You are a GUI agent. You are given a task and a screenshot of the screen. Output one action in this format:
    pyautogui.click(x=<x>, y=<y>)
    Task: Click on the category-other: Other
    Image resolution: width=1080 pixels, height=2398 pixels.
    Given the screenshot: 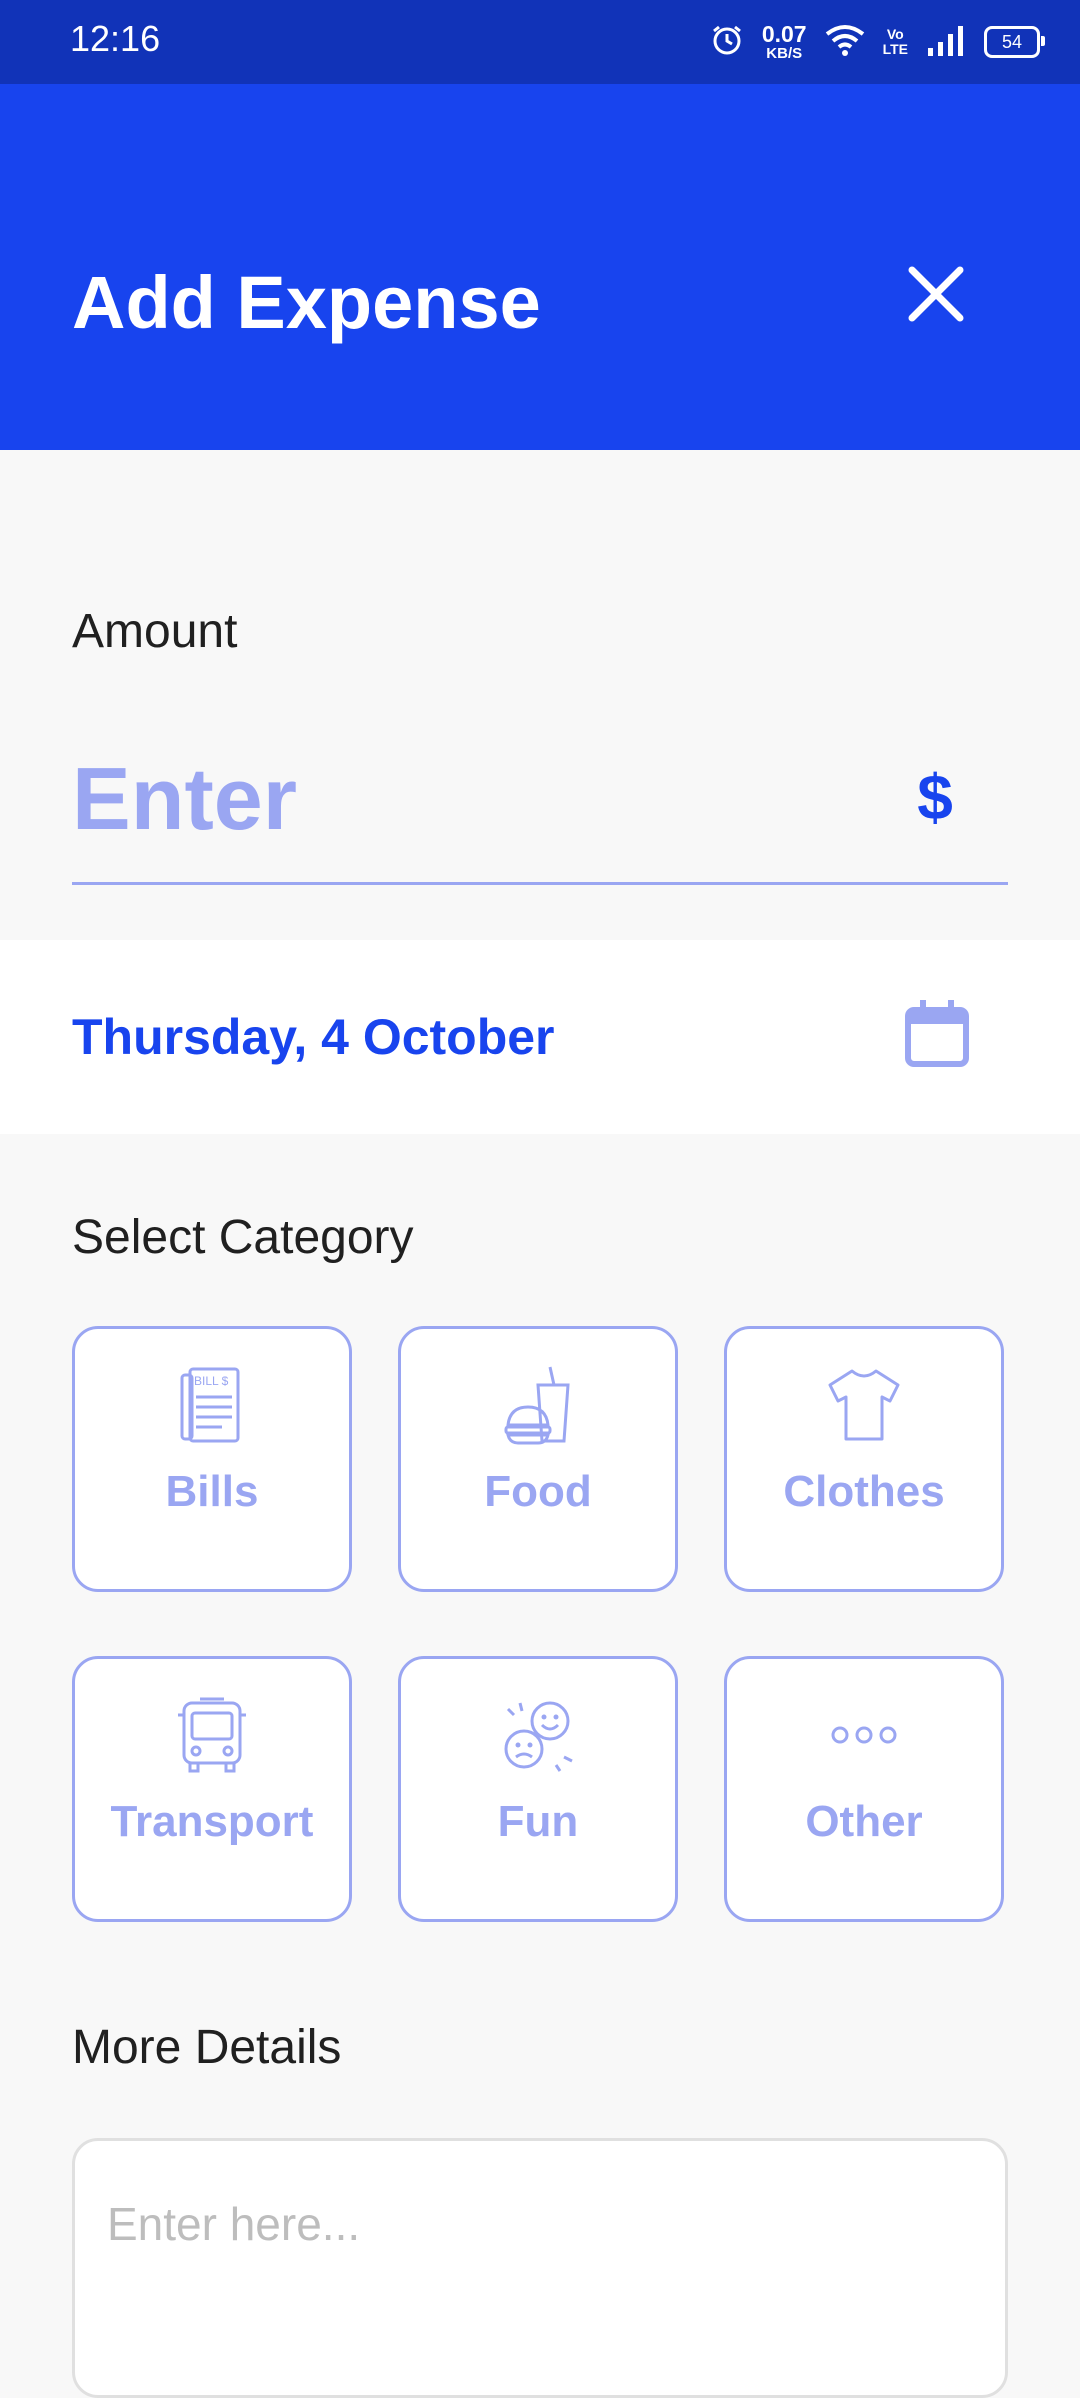 What is the action you would take?
    pyautogui.click(x=864, y=1789)
    